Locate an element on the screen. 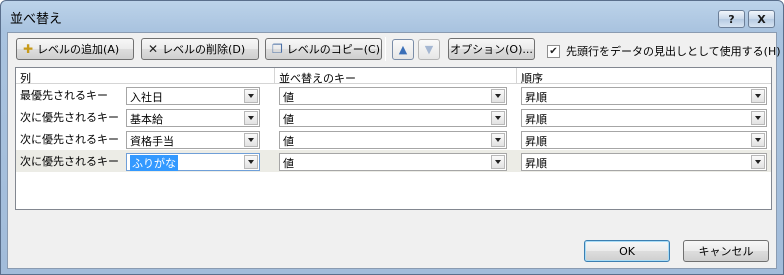  column-select: ふりがな is located at coordinates (193, 162).